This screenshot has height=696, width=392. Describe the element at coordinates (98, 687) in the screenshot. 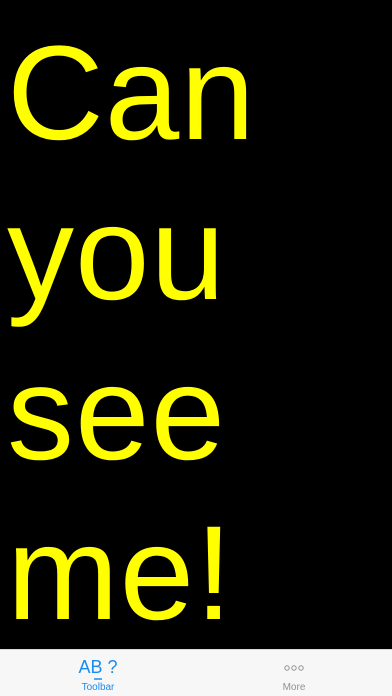

I see `tab-toolbar-label: Toolbar` at that location.